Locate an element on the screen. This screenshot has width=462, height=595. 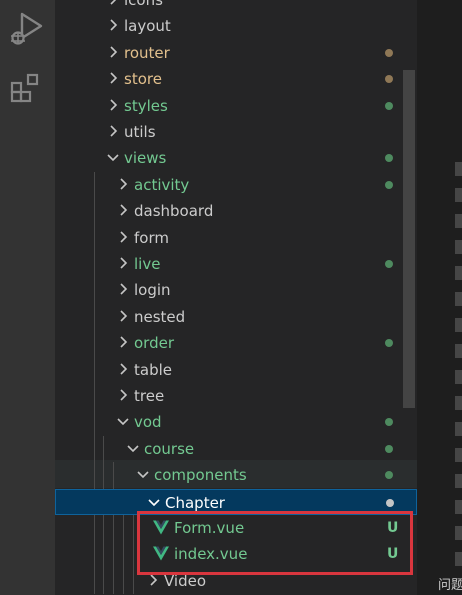
folder-label: components is located at coordinates (200, 475).